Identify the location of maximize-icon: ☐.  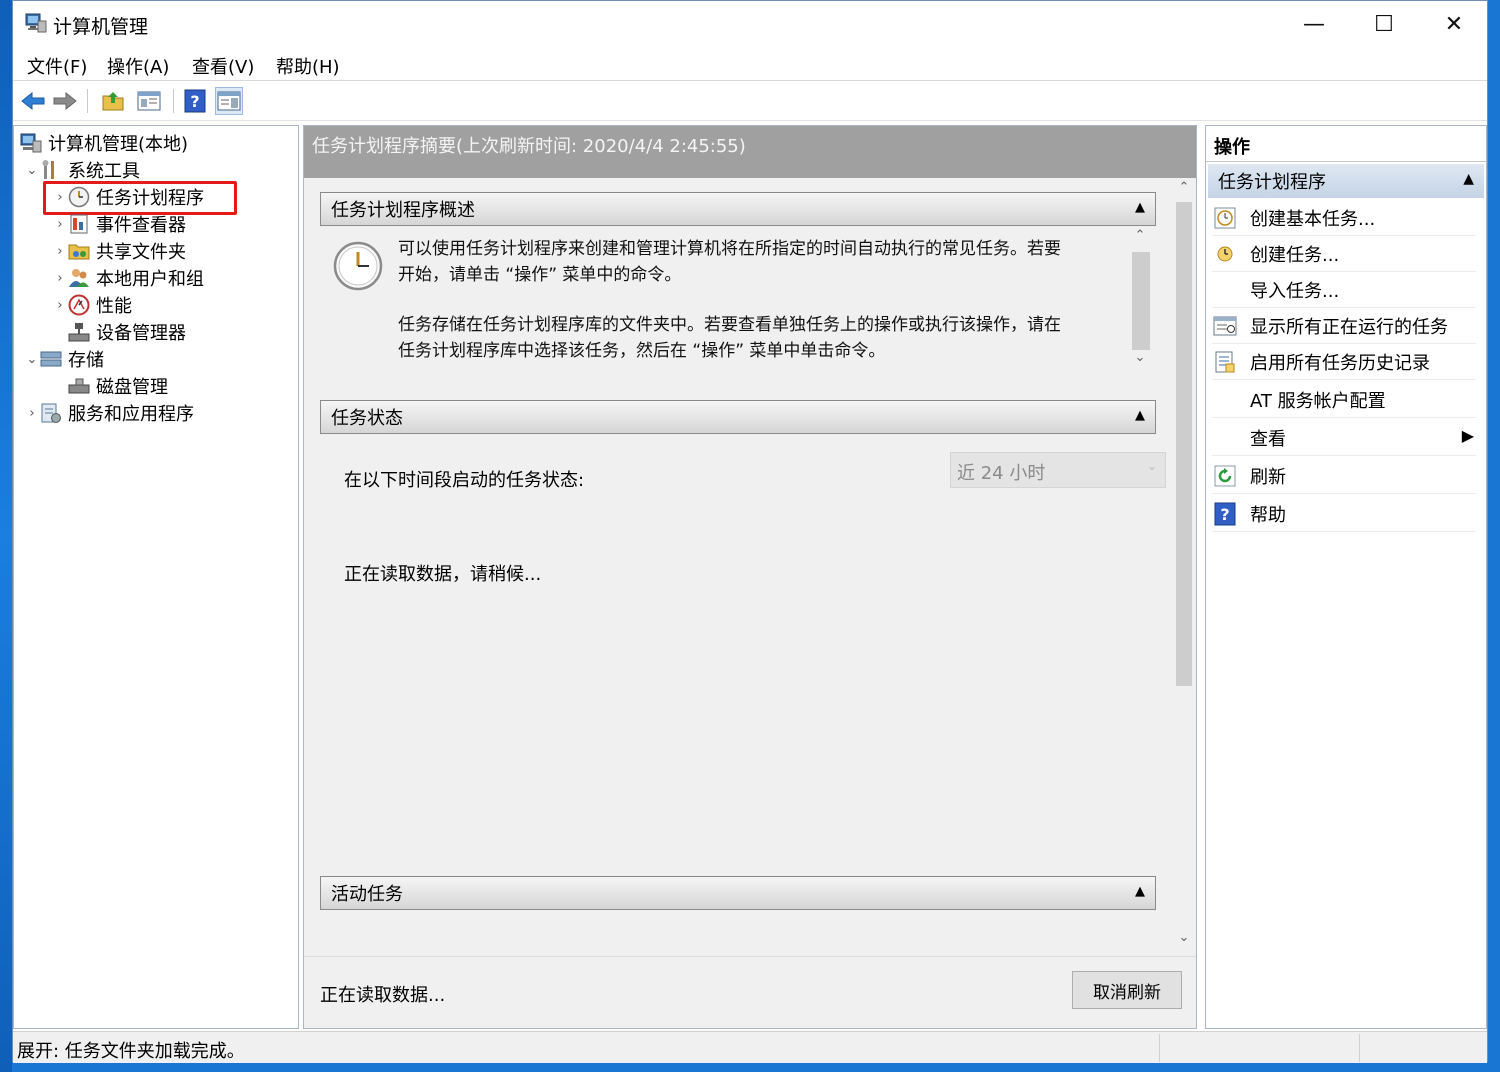
(1384, 24).